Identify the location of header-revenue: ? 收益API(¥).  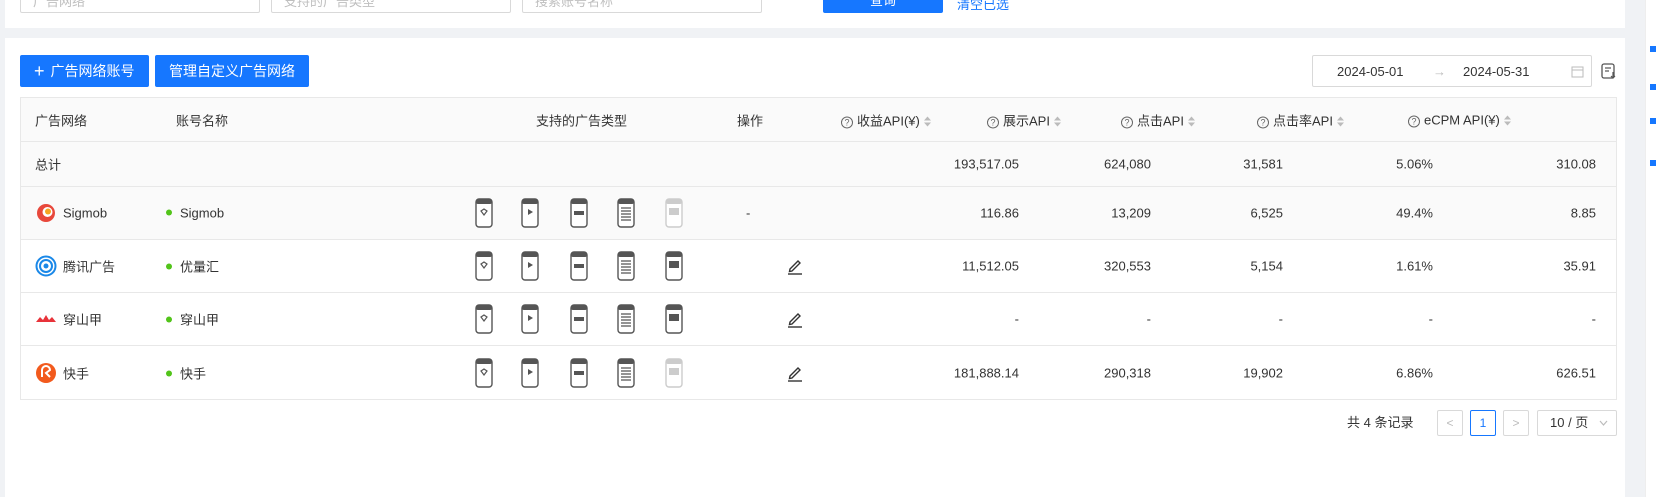
(886, 119).